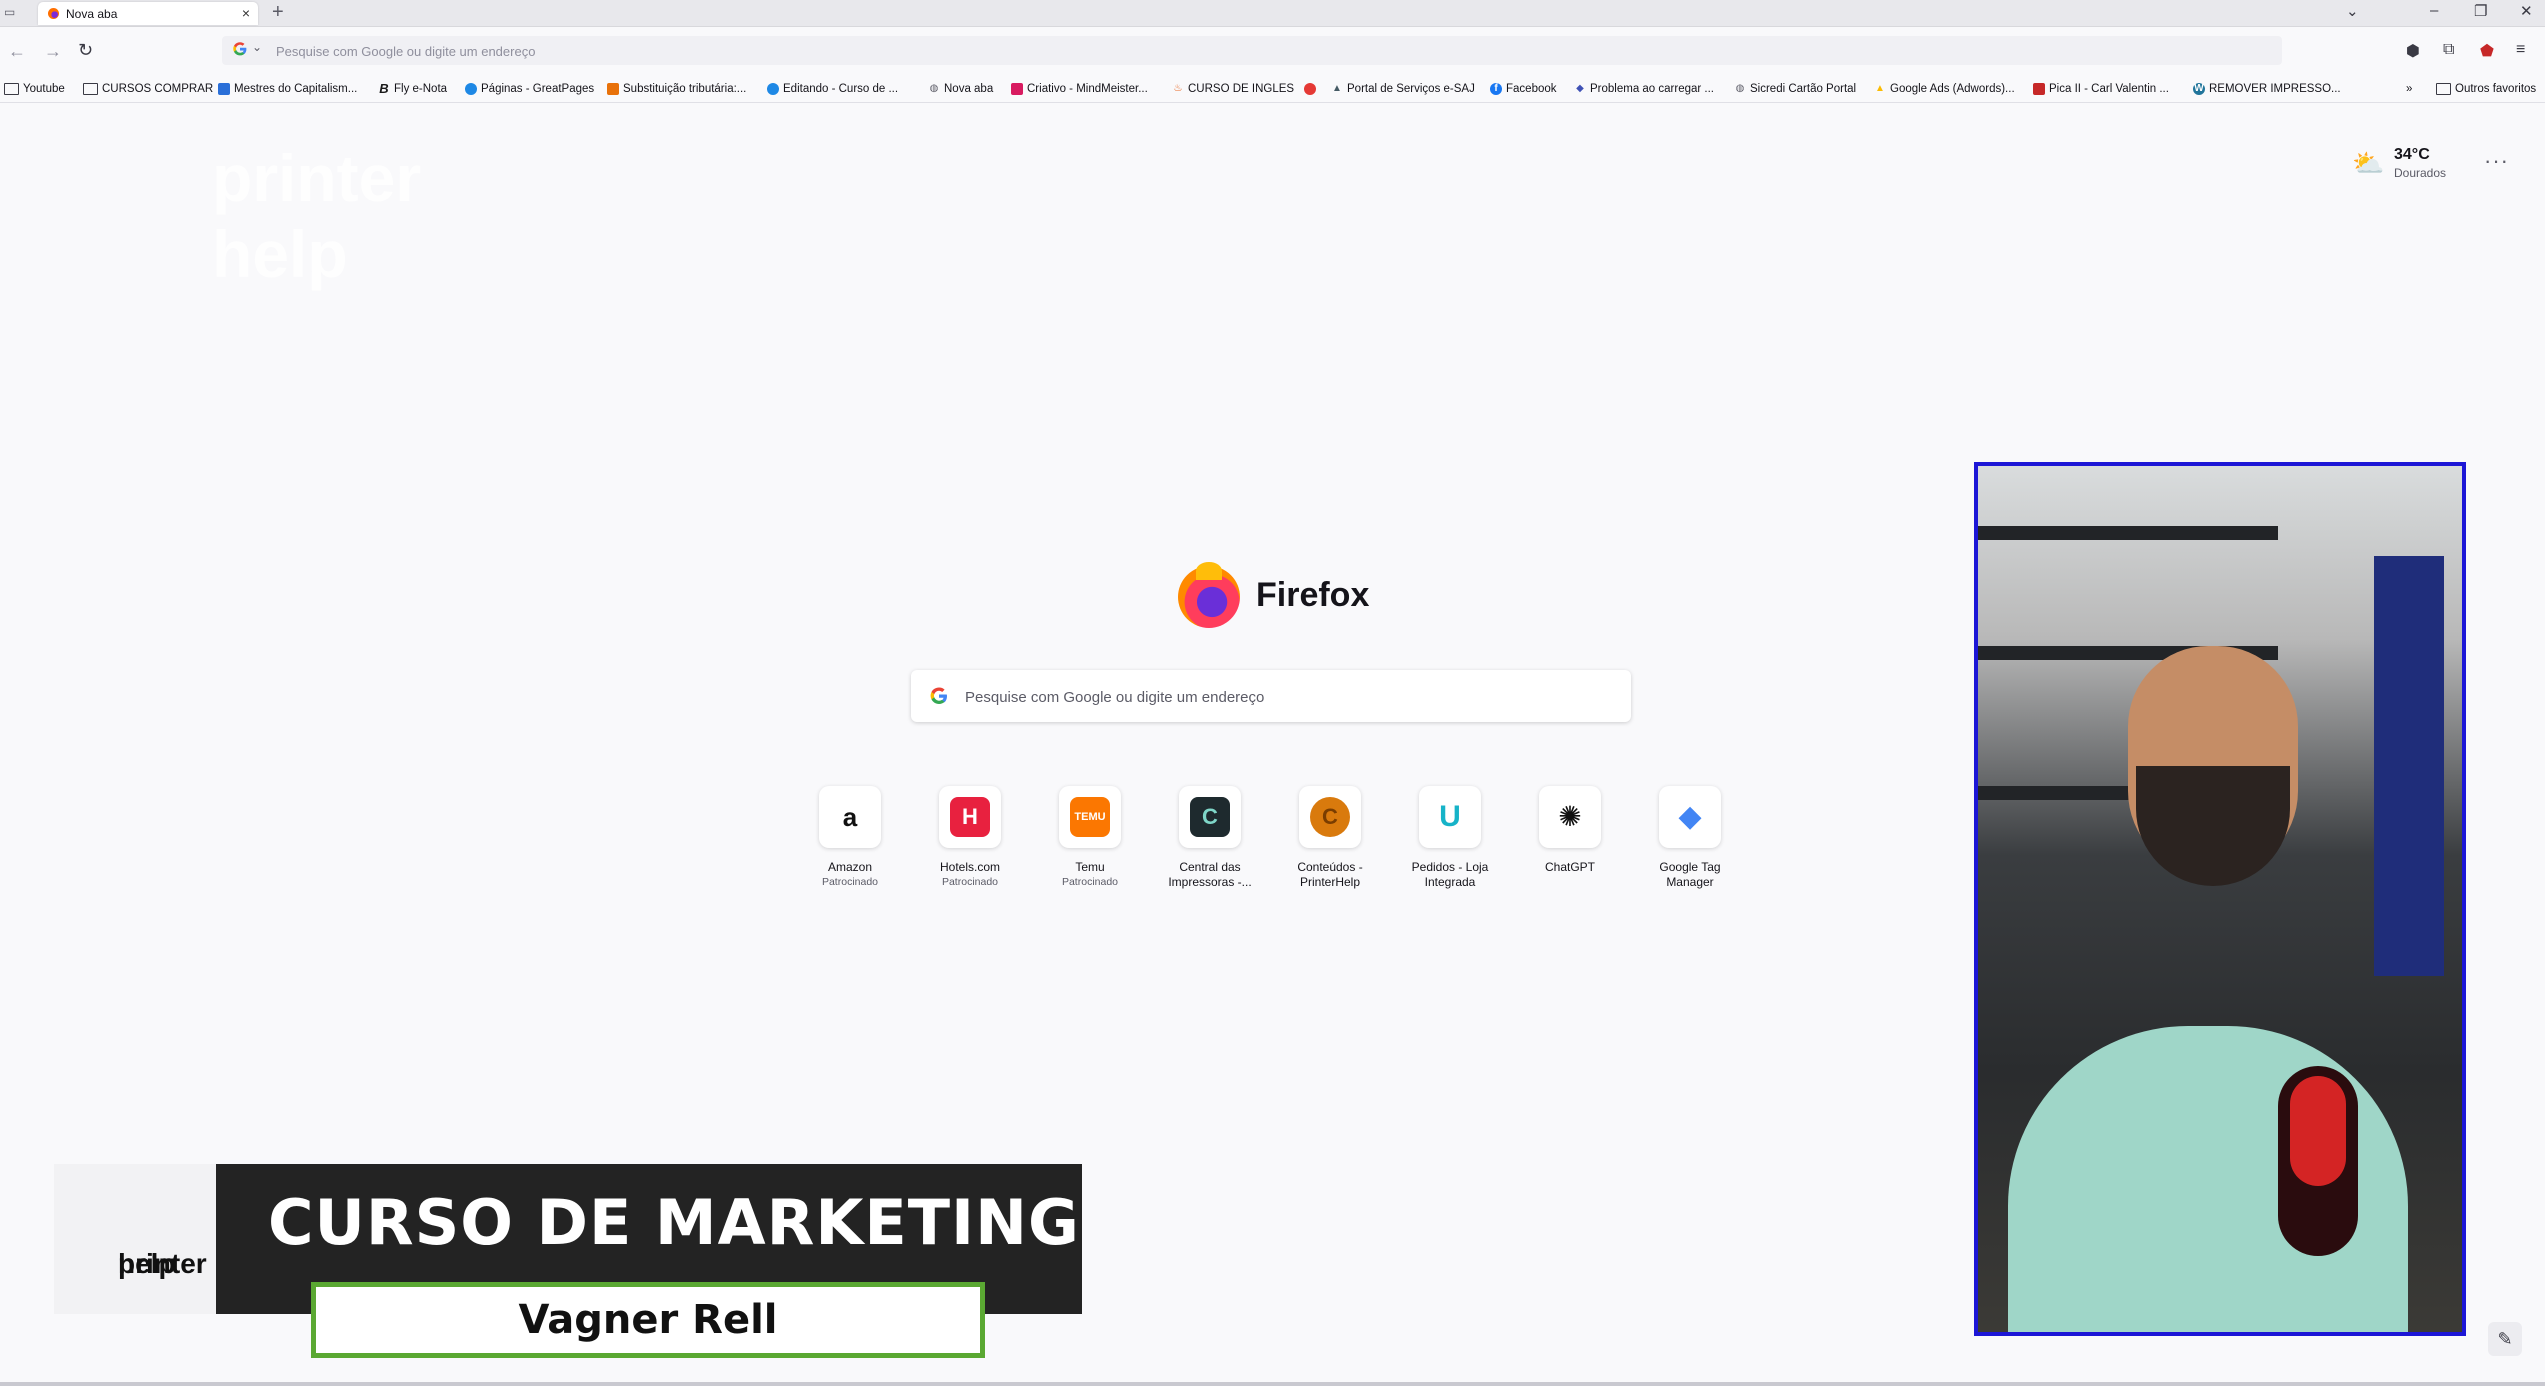 This screenshot has width=2545, height=1386. What do you see at coordinates (135, 1239) in the screenshot?
I see `lower-third-logo: printer help` at bounding box center [135, 1239].